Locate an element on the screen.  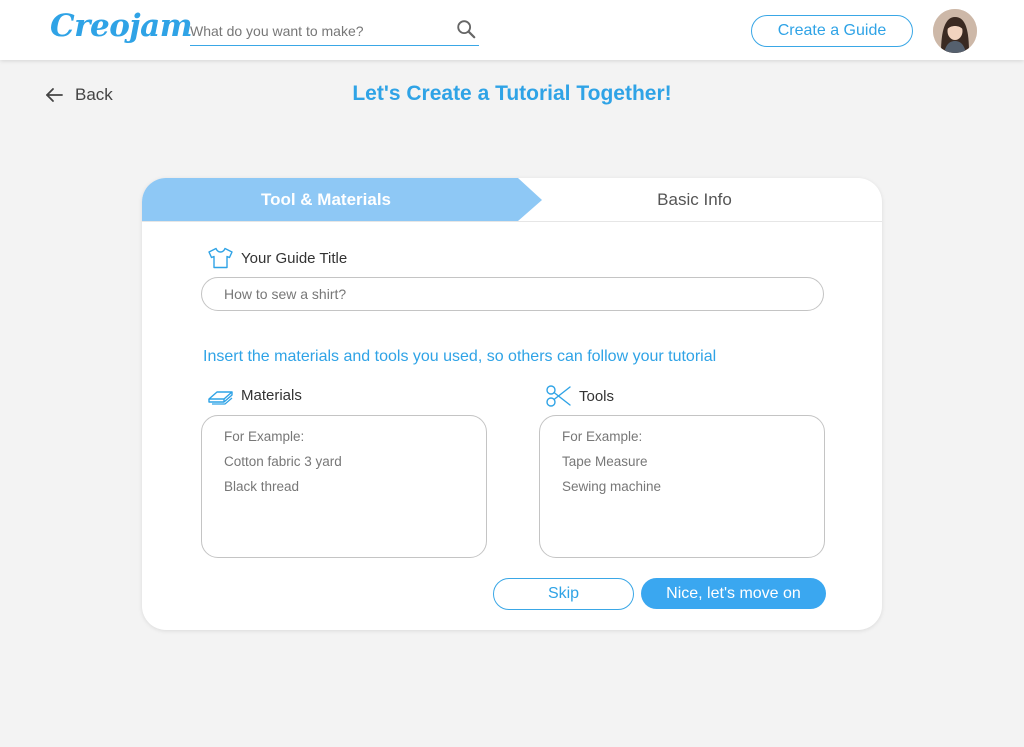
tab-basic-info: Basic Info is located at coordinates (694, 199).